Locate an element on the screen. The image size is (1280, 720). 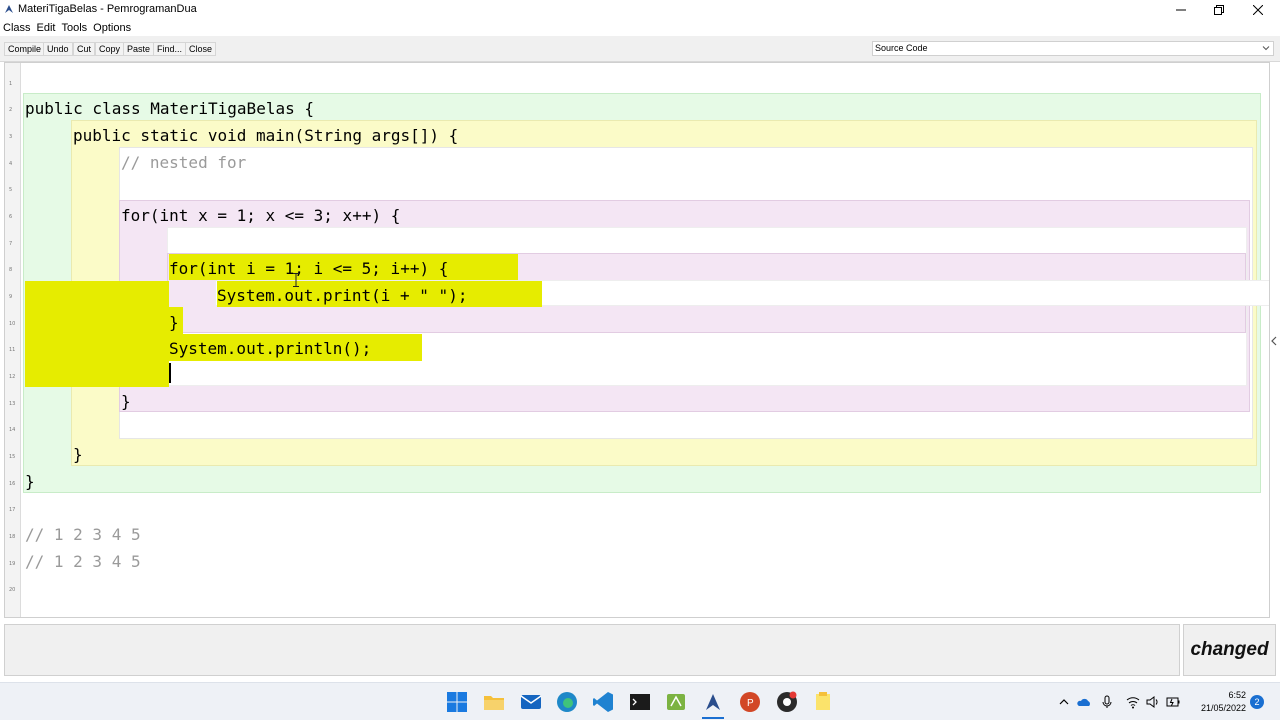
line-number: 12 is located at coordinates (12, 377).